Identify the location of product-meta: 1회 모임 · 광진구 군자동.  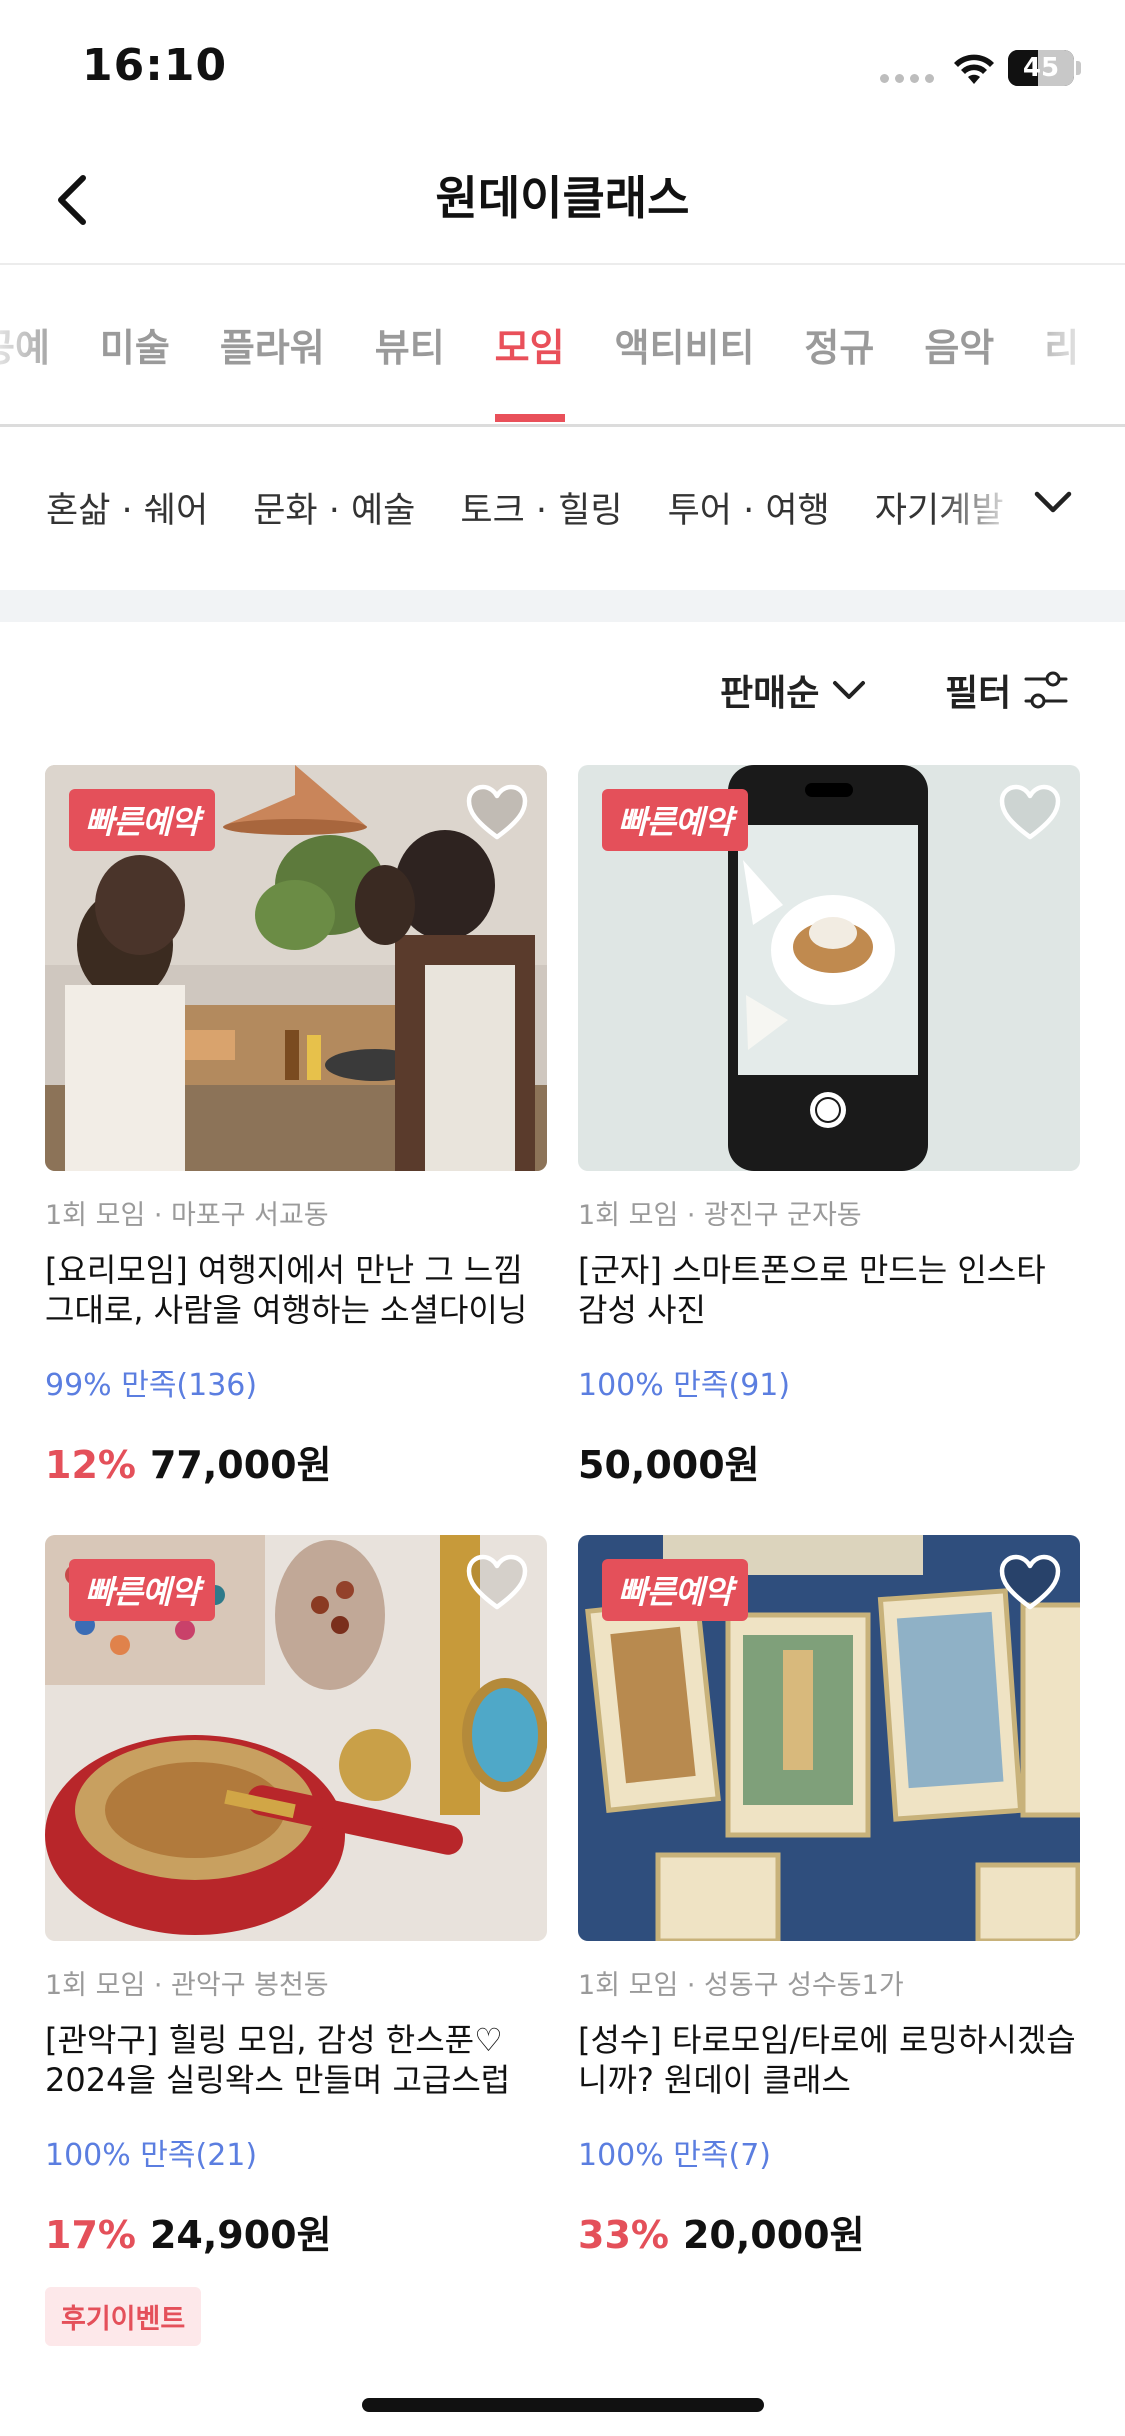
(720, 1215).